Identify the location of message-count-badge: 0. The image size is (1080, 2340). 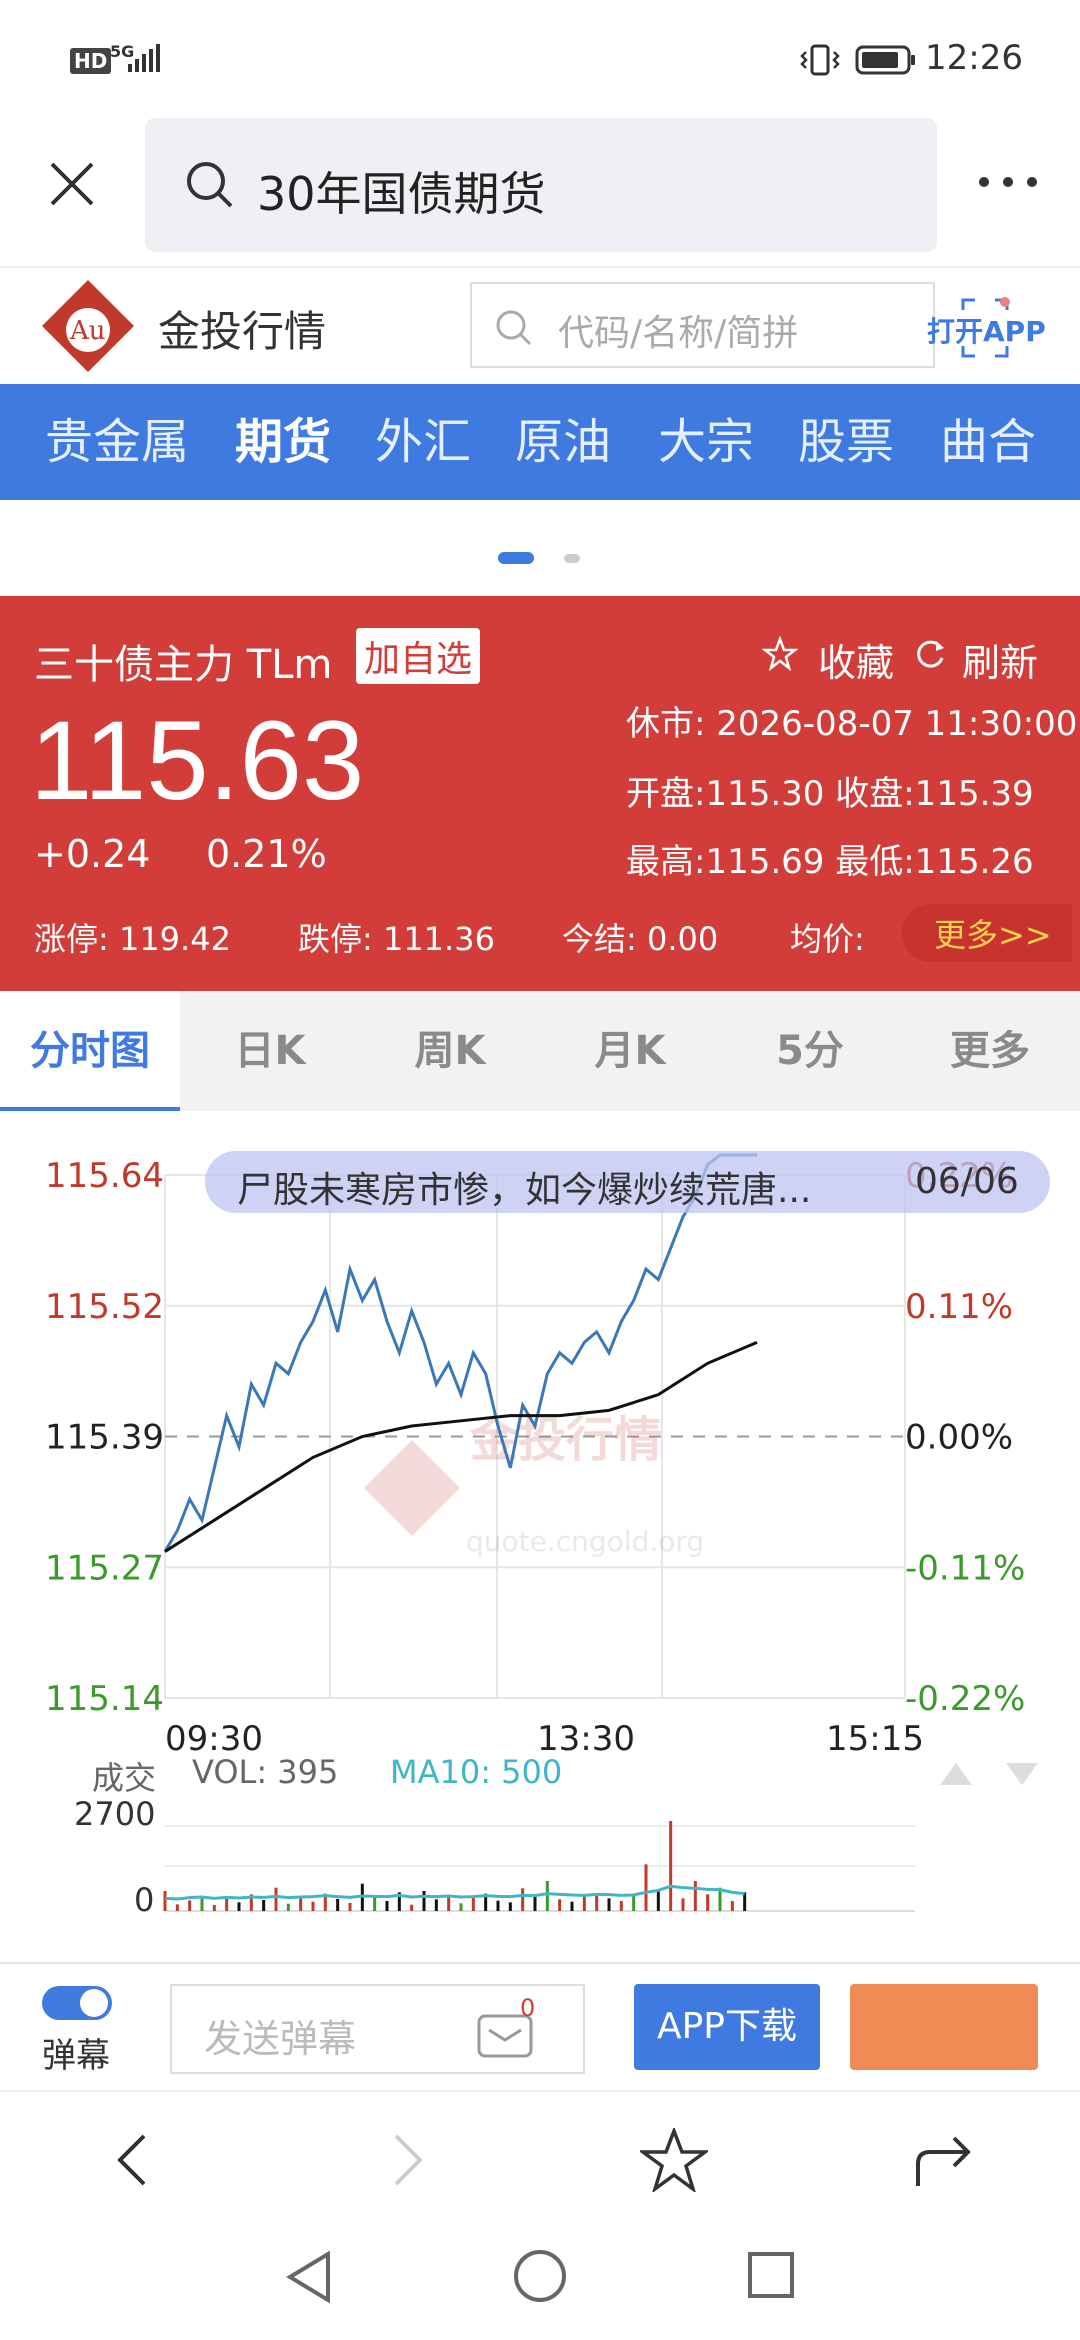
(528, 2008).